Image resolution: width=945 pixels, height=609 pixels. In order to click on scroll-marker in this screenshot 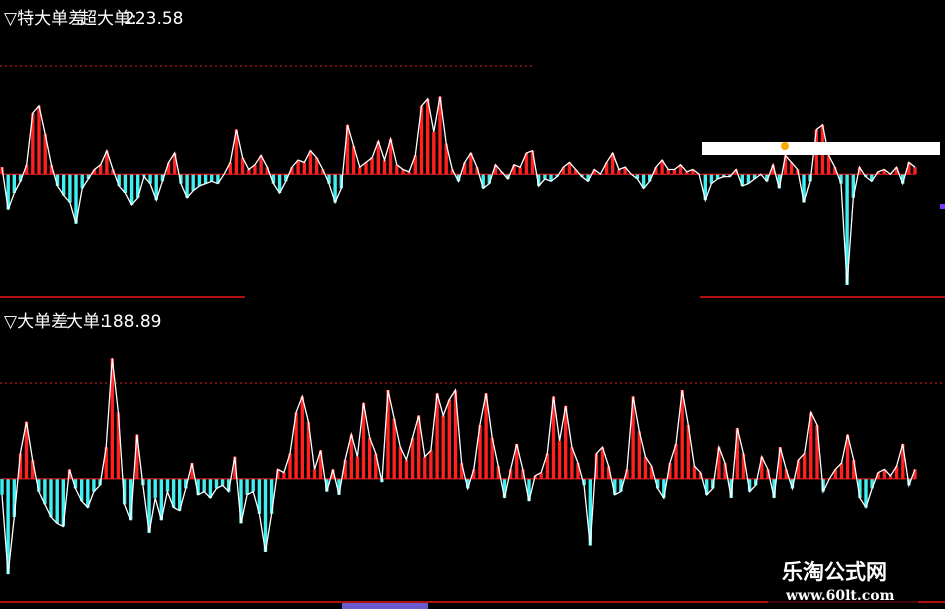, I will do `click(942, 206)`.